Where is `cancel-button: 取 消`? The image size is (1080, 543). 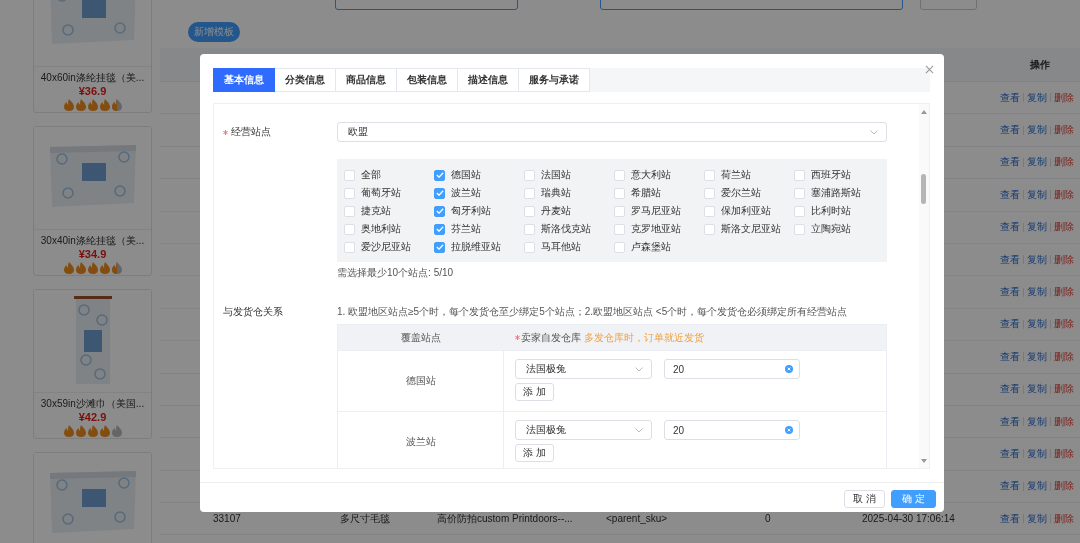
cancel-button: 取 消 is located at coordinates (865, 499).